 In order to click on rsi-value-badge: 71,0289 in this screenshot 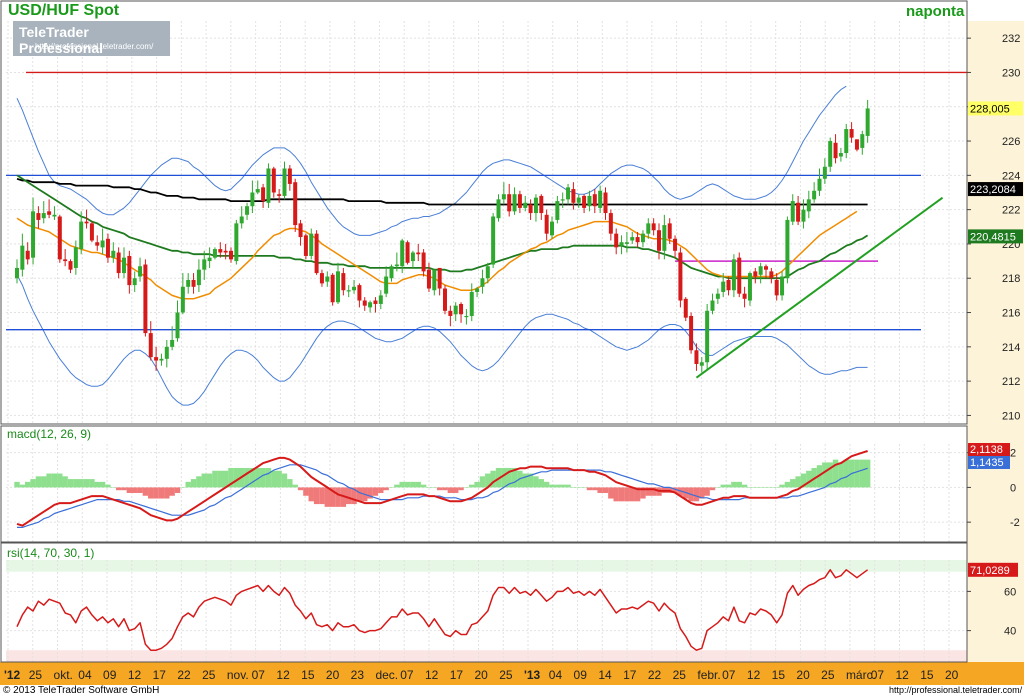, I will do `click(990, 571)`.